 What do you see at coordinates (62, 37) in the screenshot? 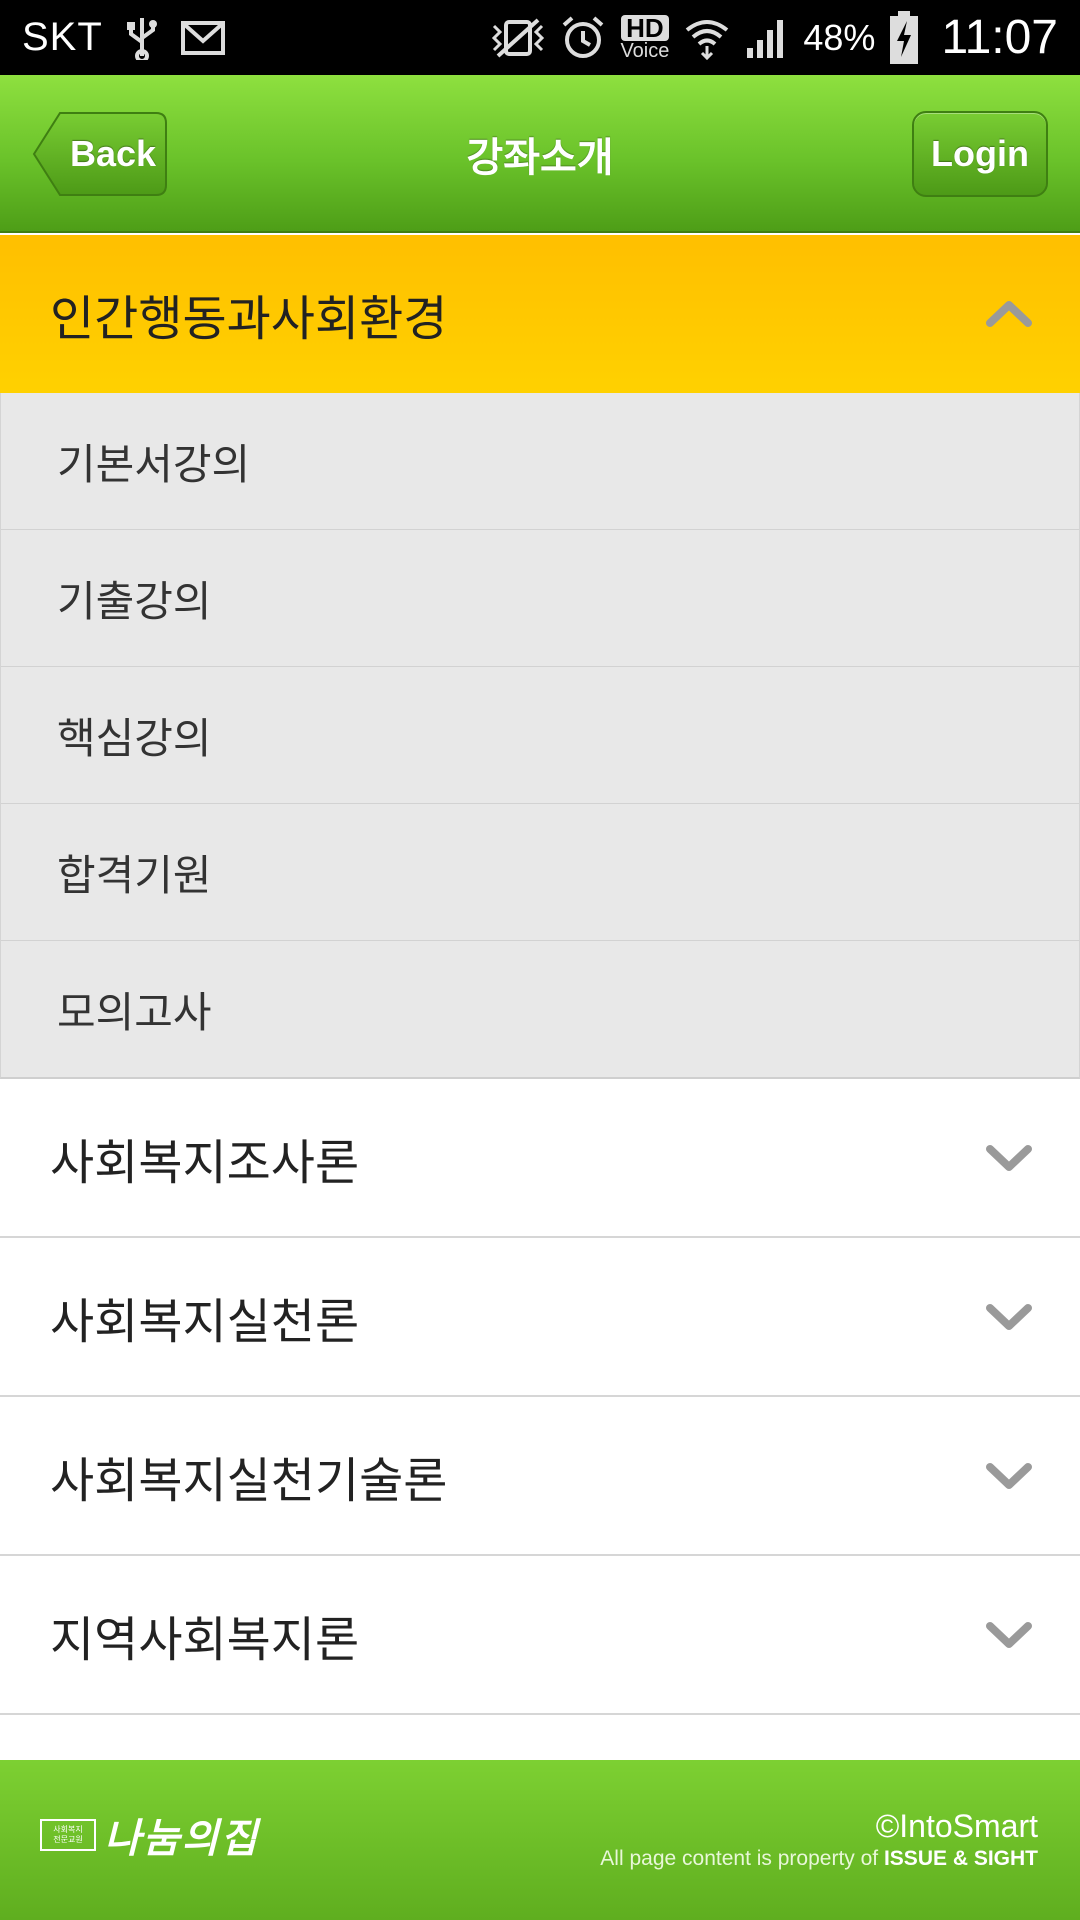
I see `carrier-label: SKT` at bounding box center [62, 37].